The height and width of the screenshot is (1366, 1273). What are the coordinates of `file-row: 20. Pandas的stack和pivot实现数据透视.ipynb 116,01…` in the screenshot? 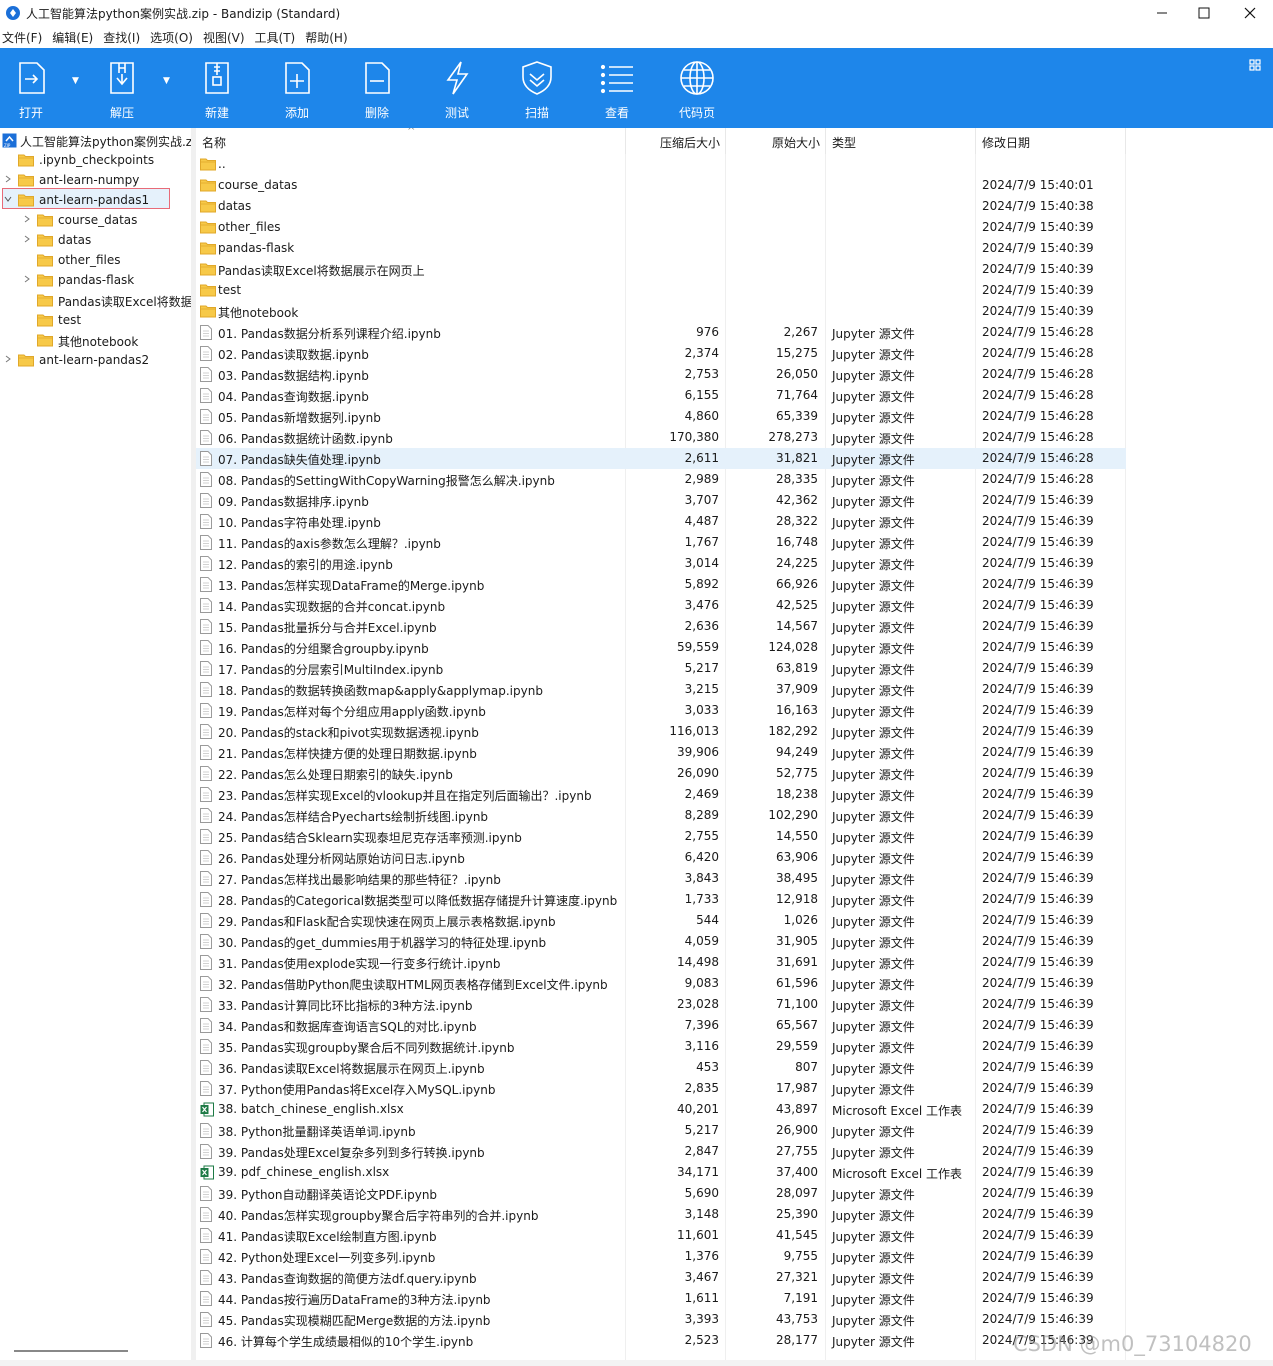 It's located at (661, 731).